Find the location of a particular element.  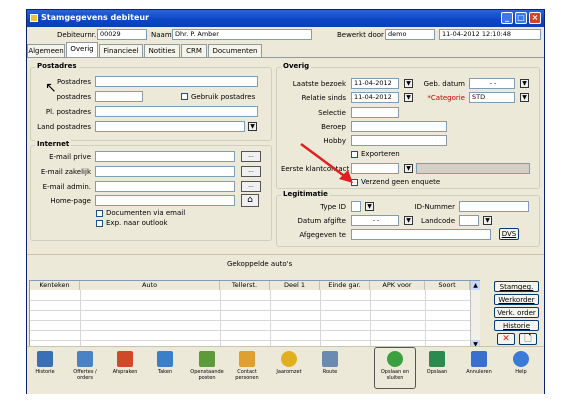

close-button: × is located at coordinates (535, 18).